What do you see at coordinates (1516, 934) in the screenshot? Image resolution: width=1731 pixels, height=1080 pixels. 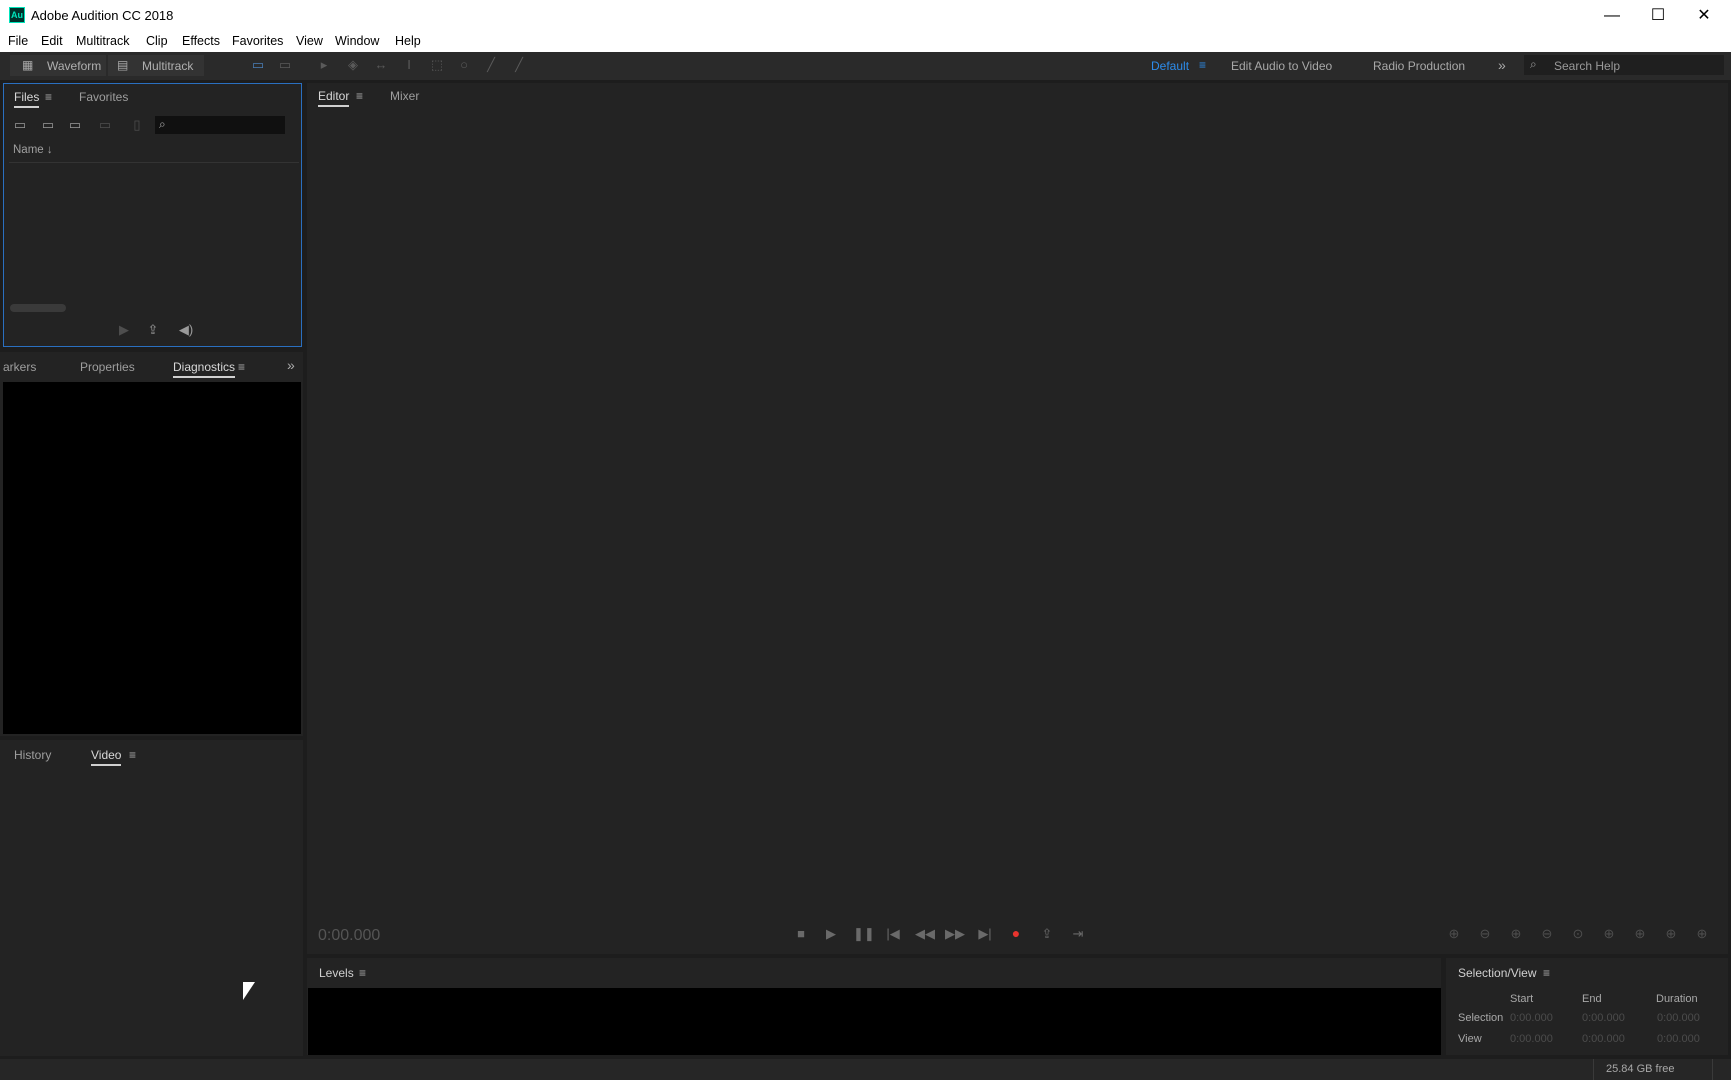 I see `zoom-in-time-icon: ⊕` at bounding box center [1516, 934].